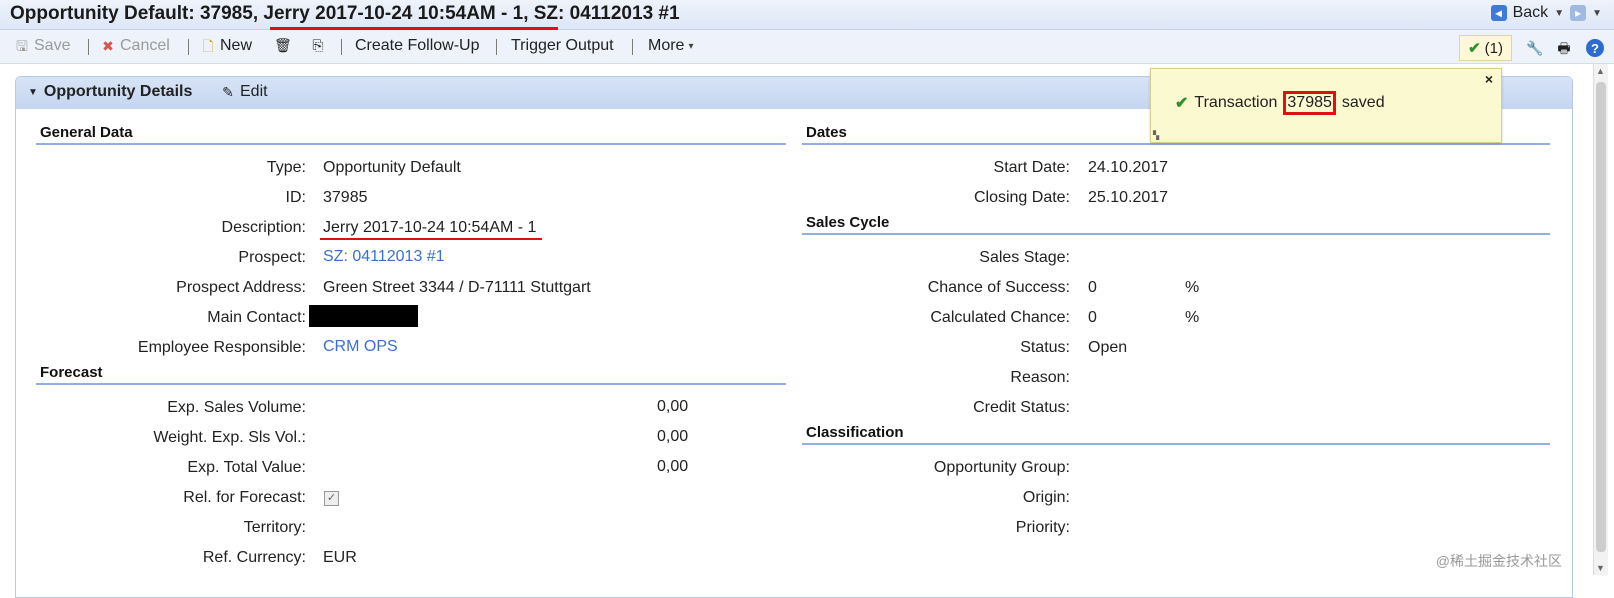  What do you see at coordinates (22, 46) in the screenshot?
I see `disk-icon: 🖫` at bounding box center [22, 46].